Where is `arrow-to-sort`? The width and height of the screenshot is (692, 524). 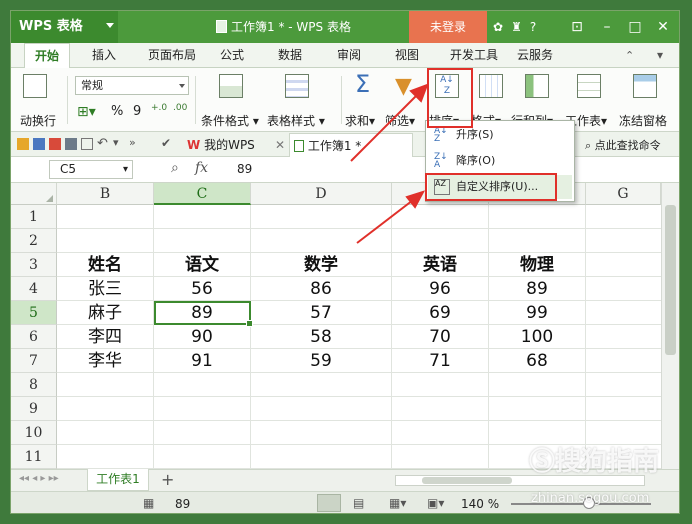
arrow-to-sort is located at coordinates (386, 126).